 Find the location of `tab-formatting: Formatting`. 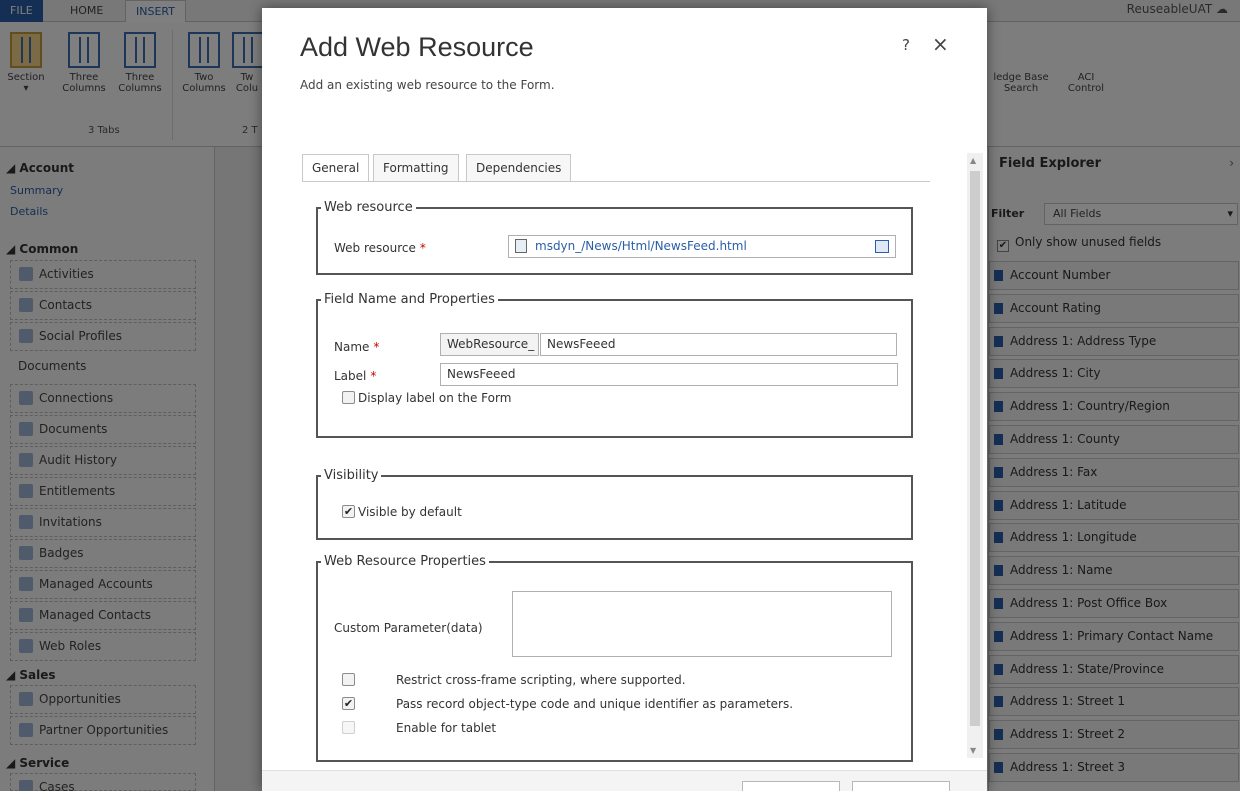

tab-formatting: Formatting is located at coordinates (416, 168).